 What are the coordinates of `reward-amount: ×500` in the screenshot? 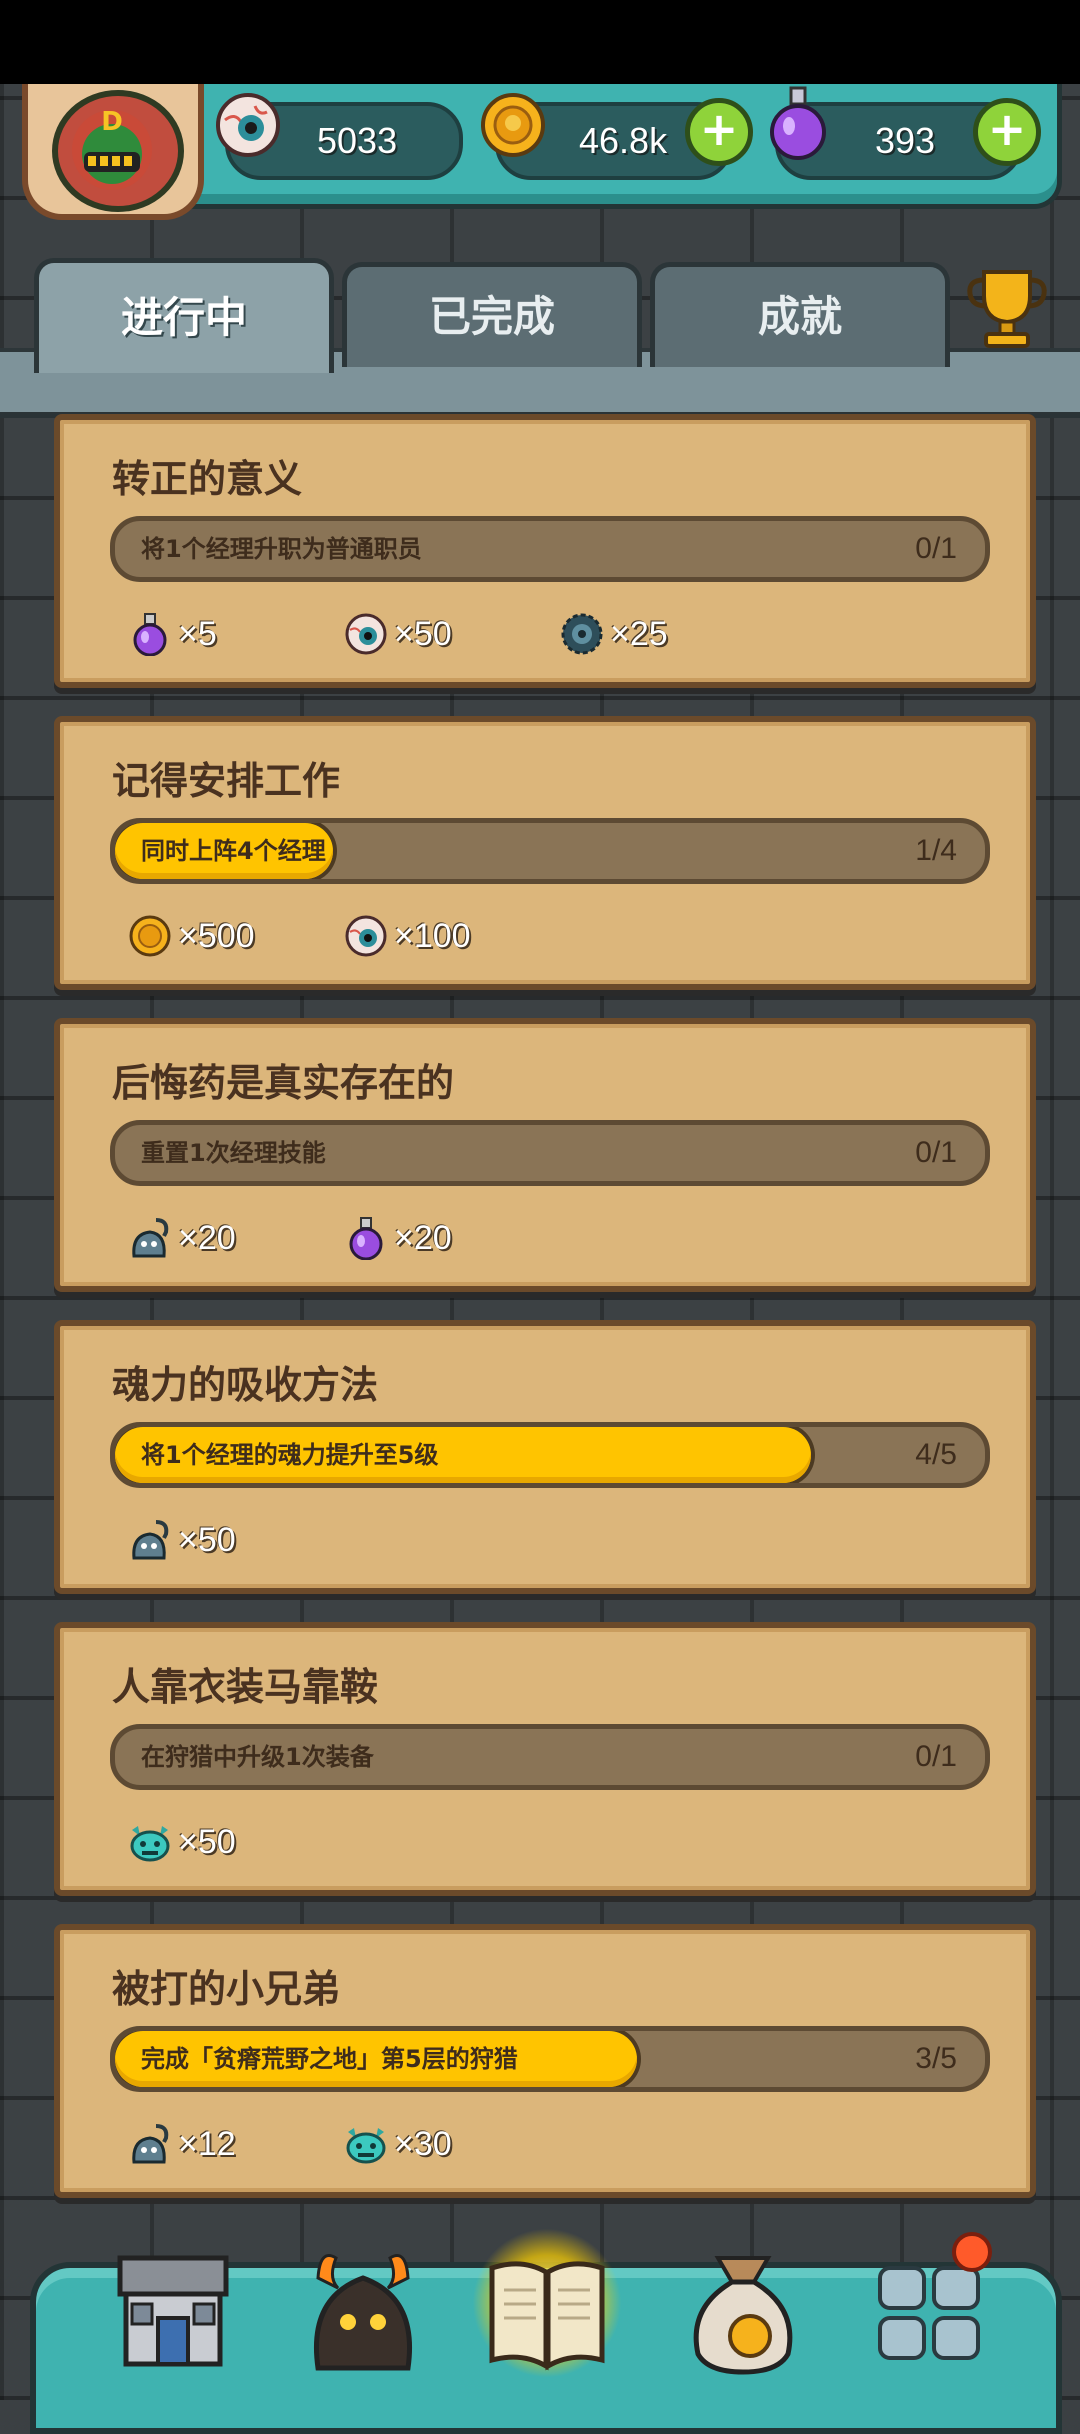 It's located at (216, 936).